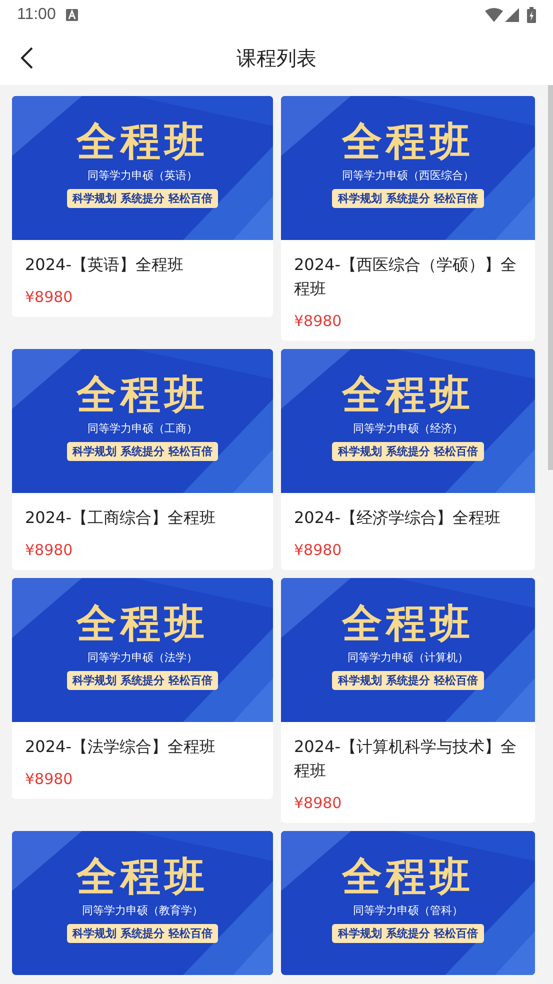  What do you see at coordinates (142, 911) in the screenshot?
I see `banner-subtitle: 同等学力申硕（教育学）` at bounding box center [142, 911].